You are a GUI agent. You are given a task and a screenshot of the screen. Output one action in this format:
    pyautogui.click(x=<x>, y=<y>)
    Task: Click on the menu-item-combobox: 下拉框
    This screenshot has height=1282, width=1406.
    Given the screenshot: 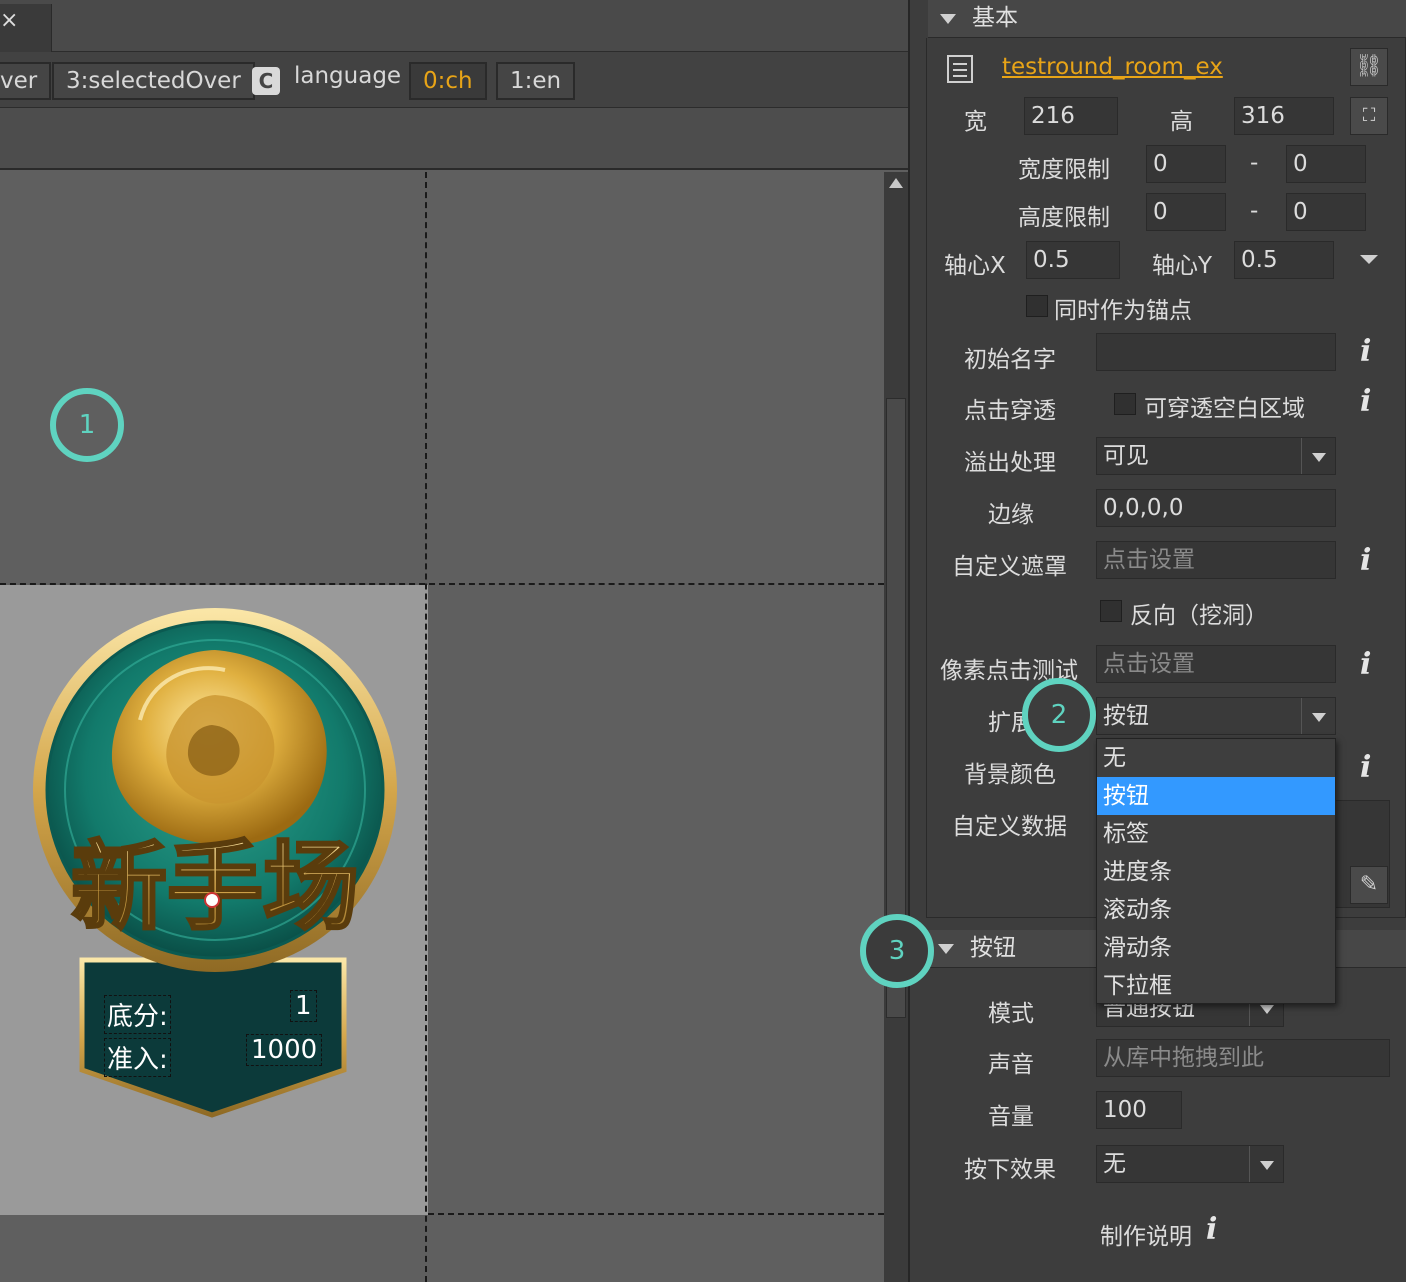 What is the action you would take?
    pyautogui.click(x=1216, y=986)
    